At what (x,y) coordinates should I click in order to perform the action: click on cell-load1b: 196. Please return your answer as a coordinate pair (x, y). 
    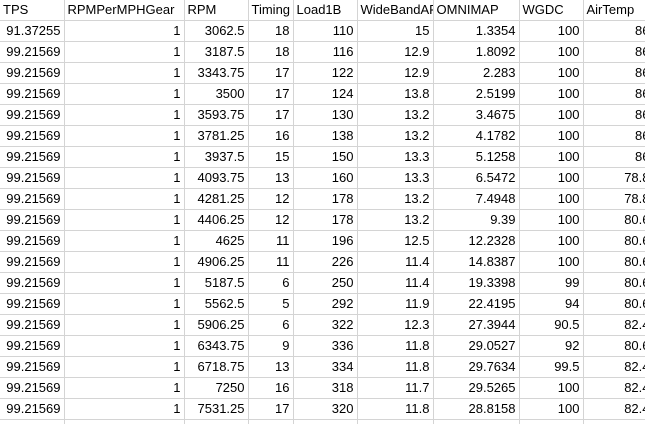
    Looking at the image, I should click on (325, 241).